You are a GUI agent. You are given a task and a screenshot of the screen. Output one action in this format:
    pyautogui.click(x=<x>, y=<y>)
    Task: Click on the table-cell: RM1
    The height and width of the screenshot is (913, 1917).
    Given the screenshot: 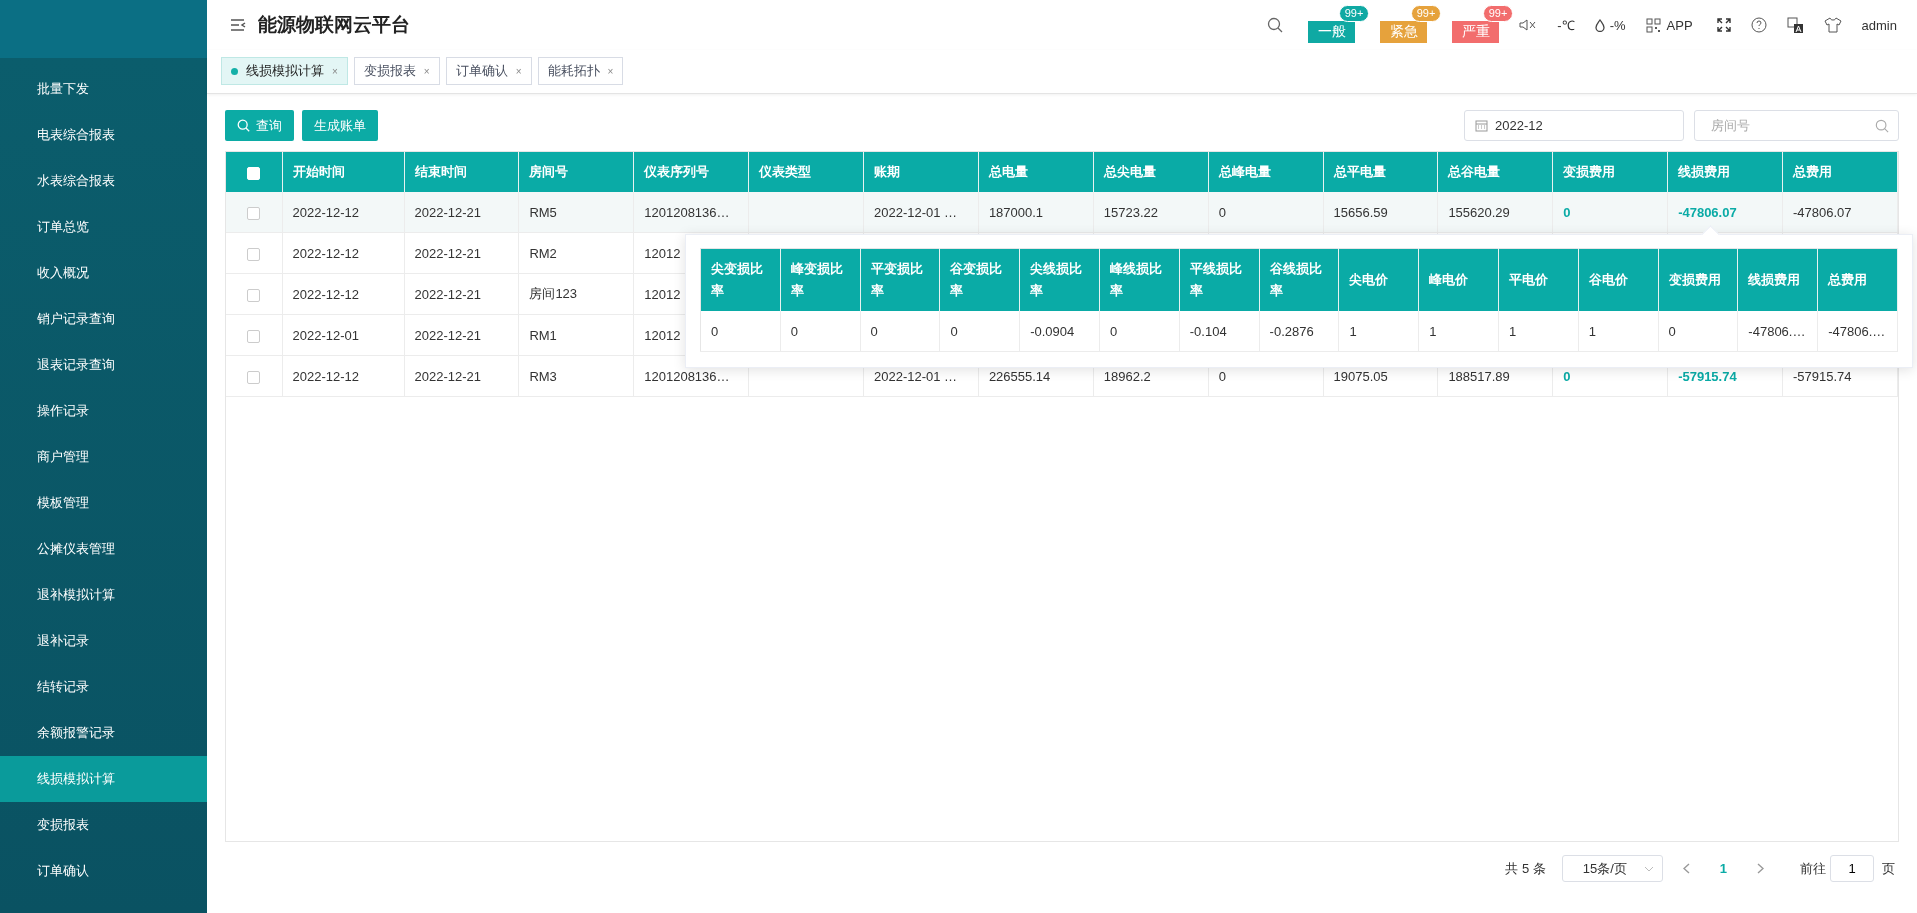 What is the action you would take?
    pyautogui.click(x=543, y=335)
    